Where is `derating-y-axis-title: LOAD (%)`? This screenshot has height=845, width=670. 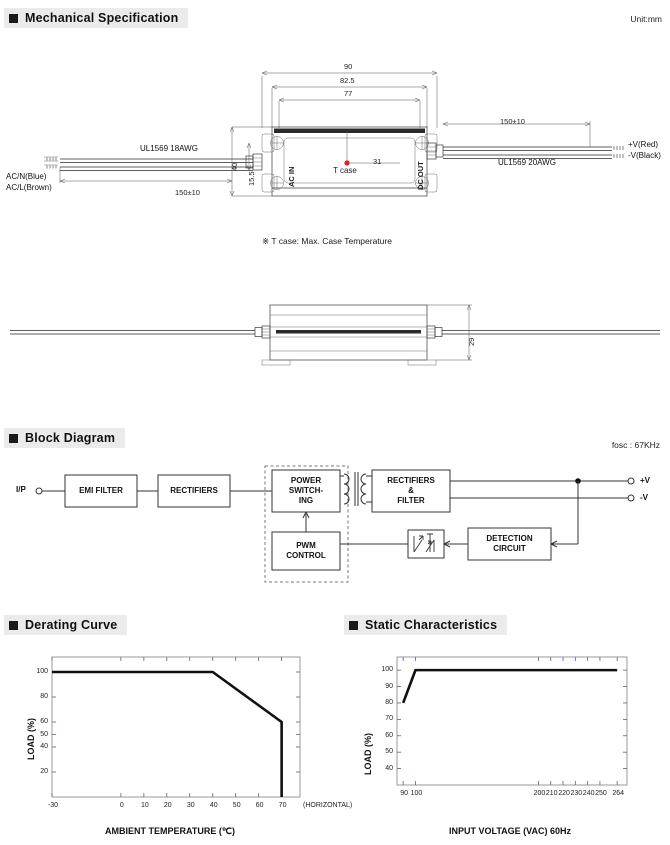
derating-y-axis-title: LOAD (%) is located at coordinates (31, 739).